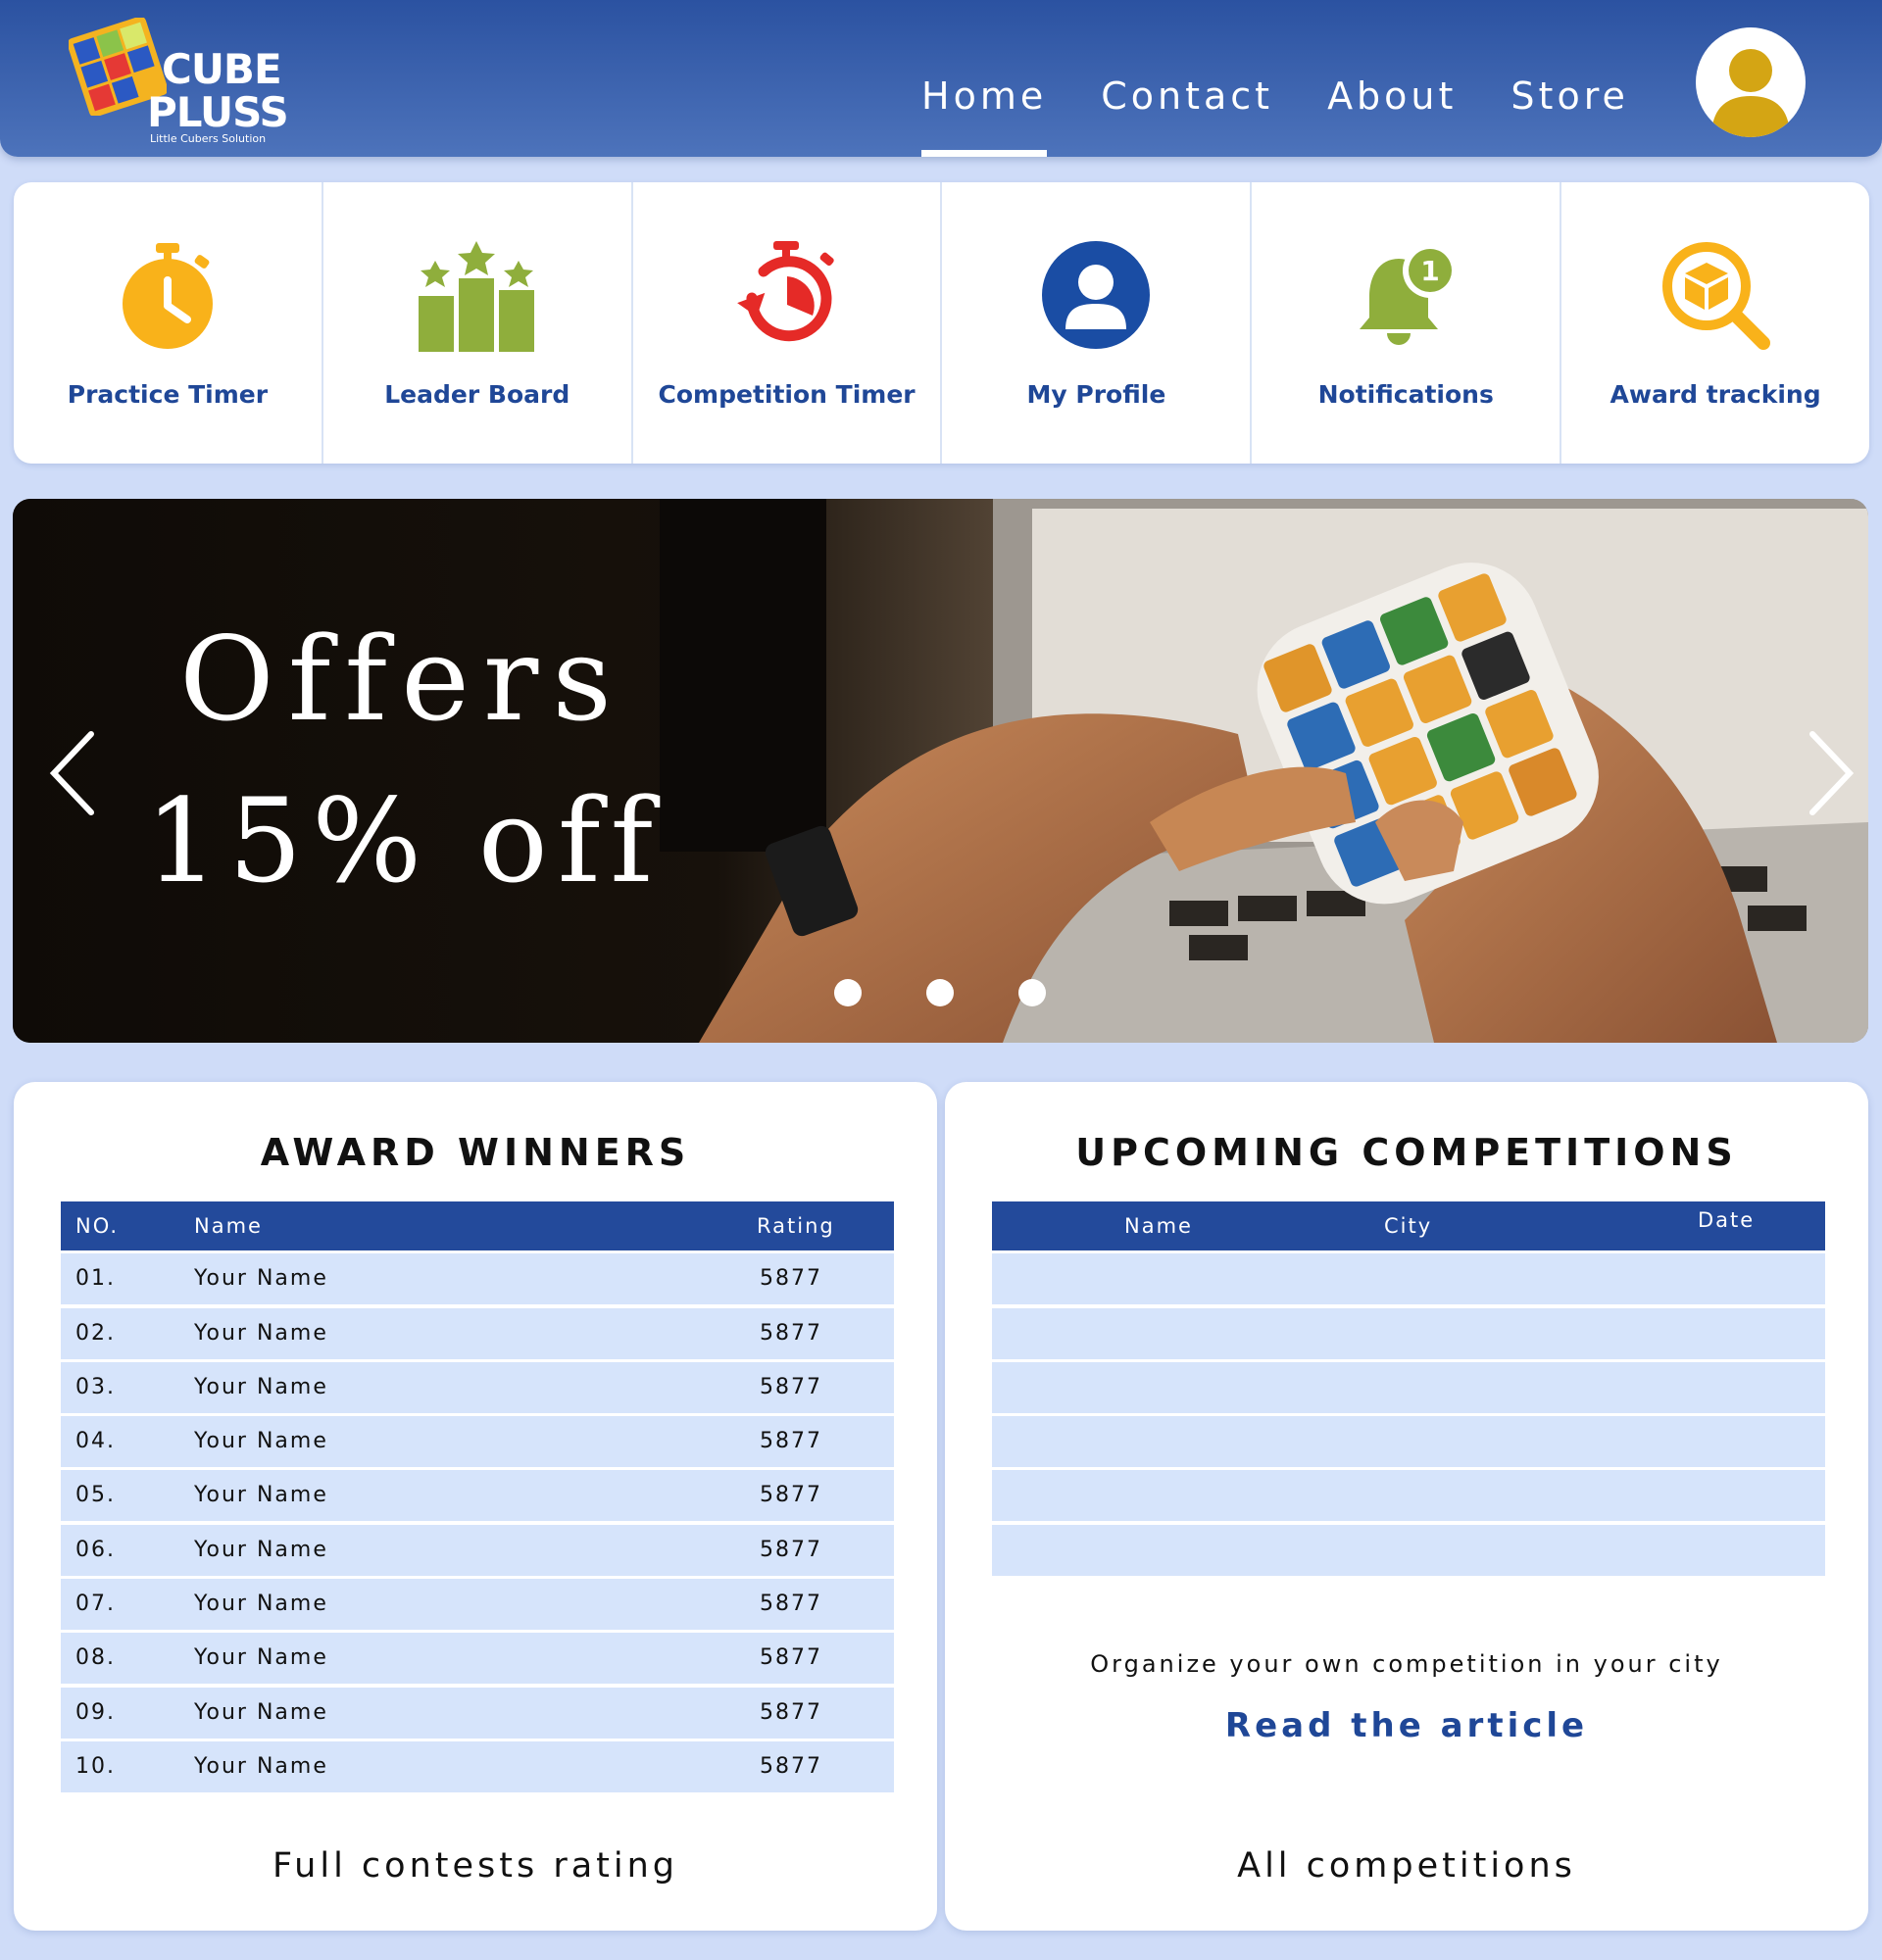  Describe the element at coordinates (1832, 773) in the screenshot. I see `chevron-right-icon` at that location.